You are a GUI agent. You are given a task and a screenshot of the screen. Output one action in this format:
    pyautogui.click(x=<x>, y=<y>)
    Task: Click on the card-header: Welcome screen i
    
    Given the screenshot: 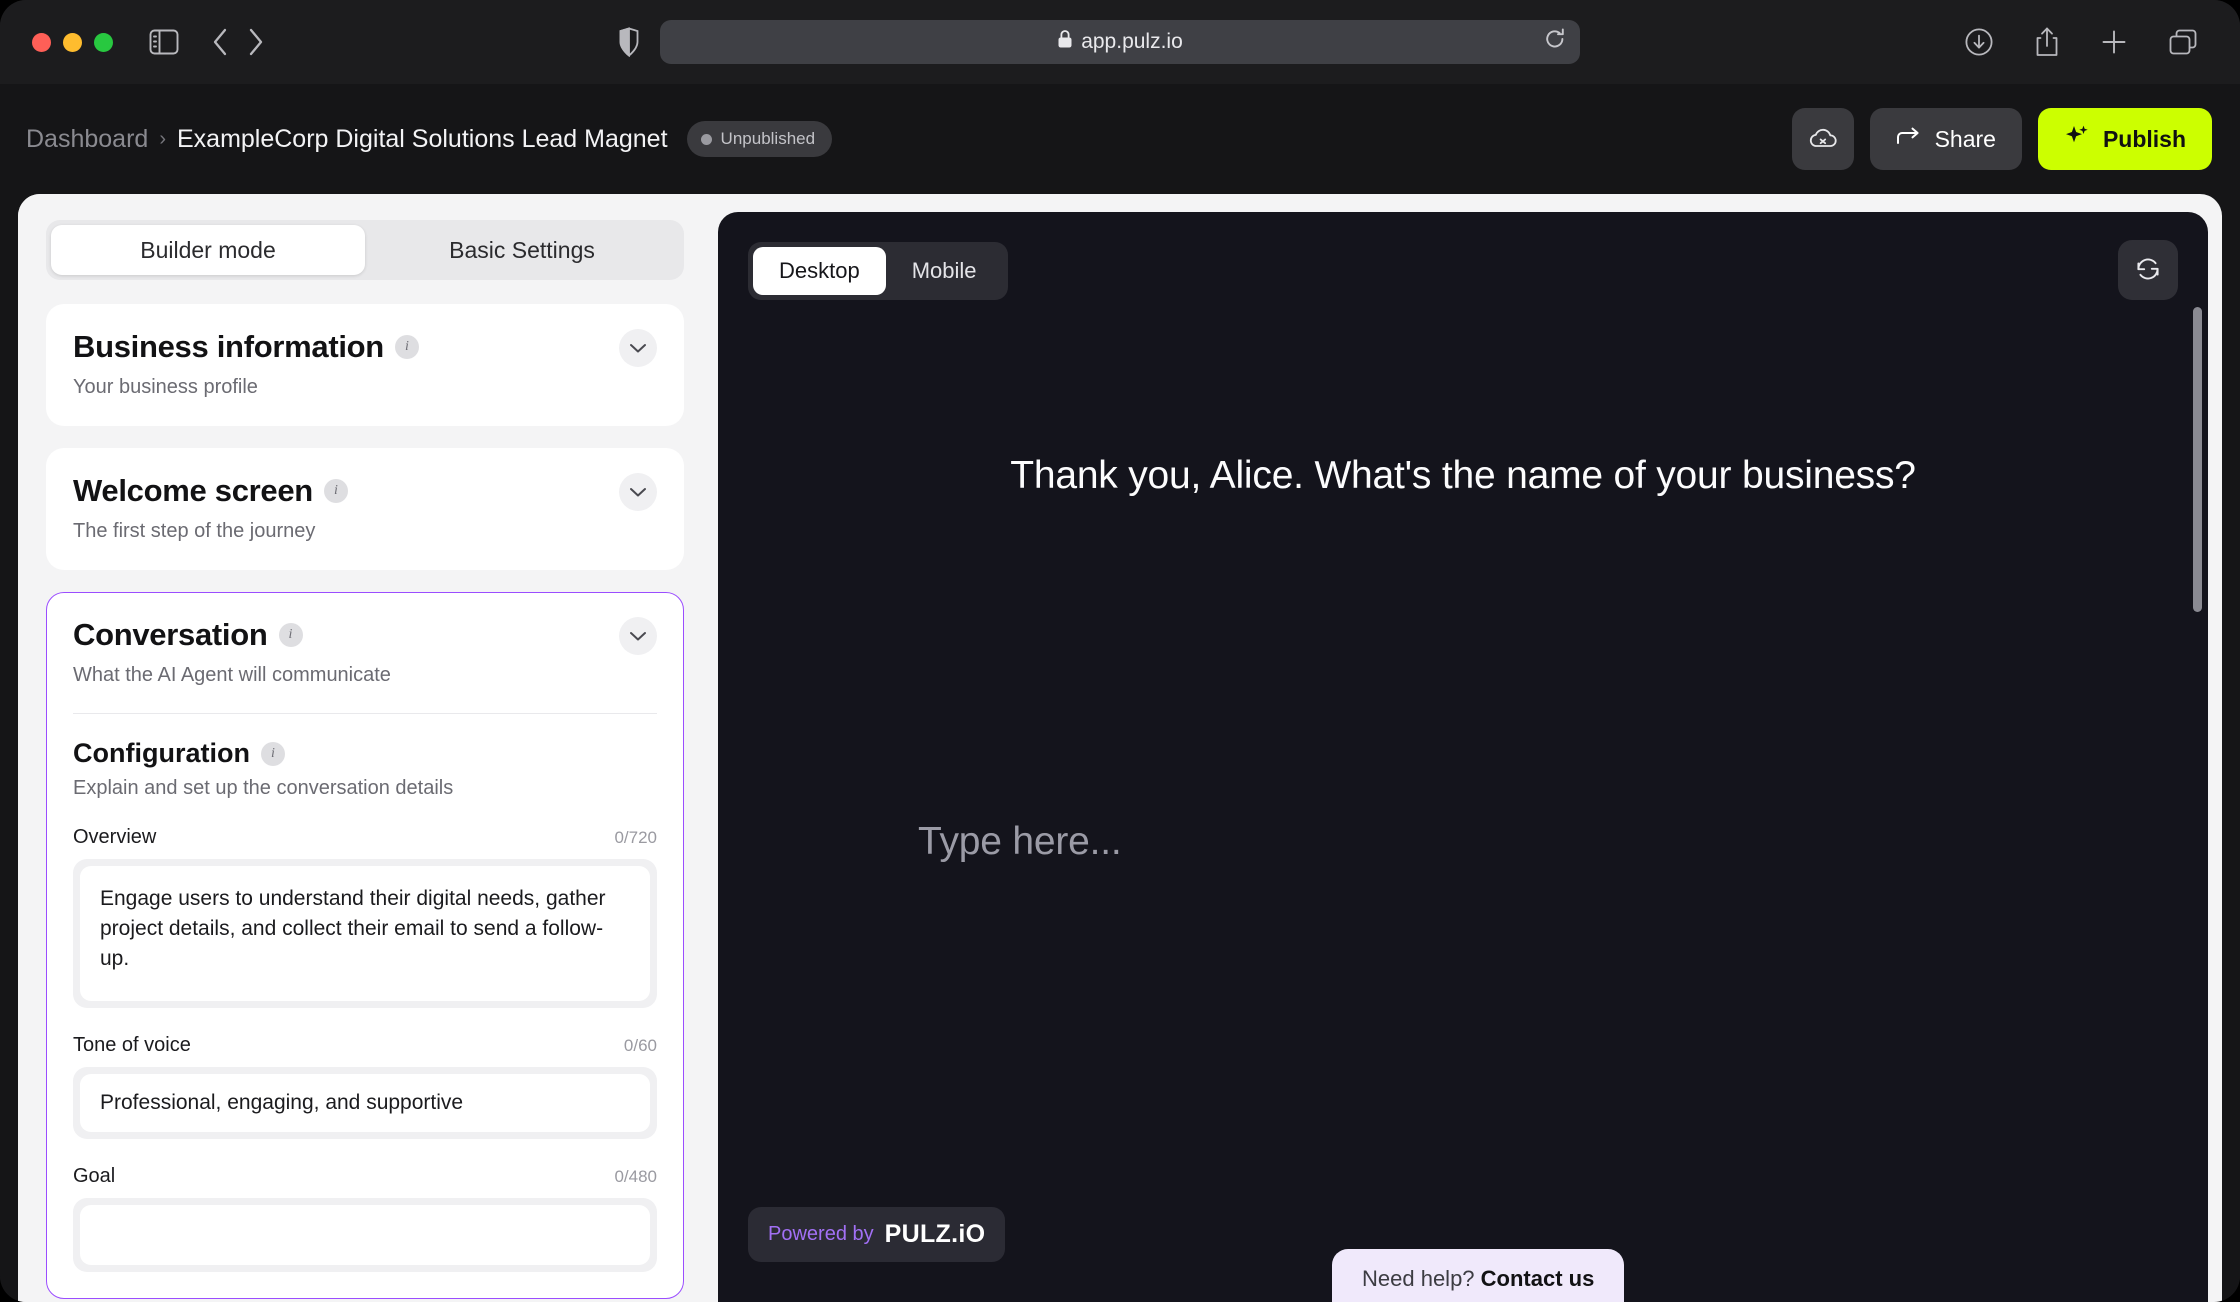 What is the action you would take?
    pyautogui.click(x=365, y=492)
    